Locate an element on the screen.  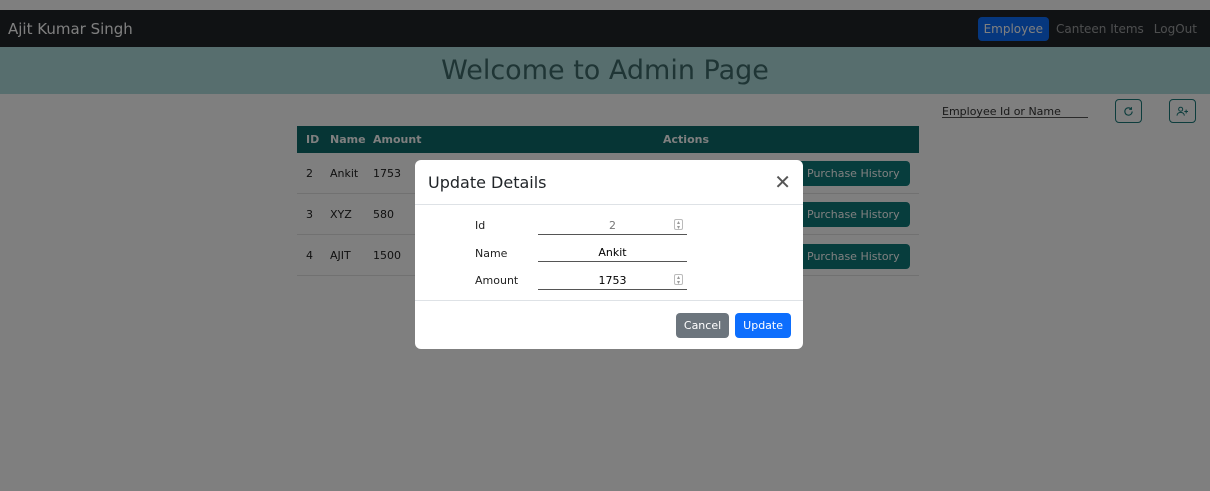
name-field: Ankit is located at coordinates (612, 253).